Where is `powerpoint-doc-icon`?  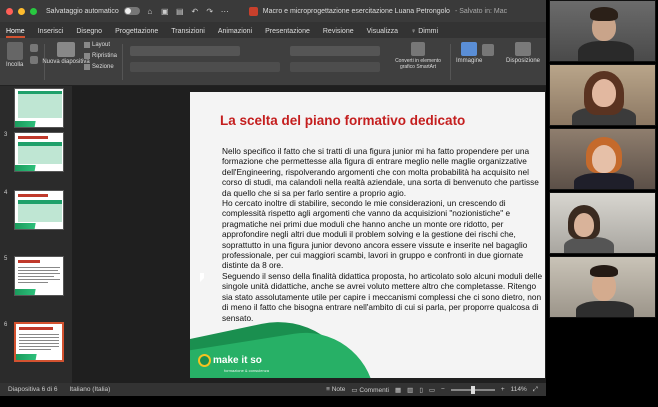 powerpoint-doc-icon is located at coordinates (253, 11).